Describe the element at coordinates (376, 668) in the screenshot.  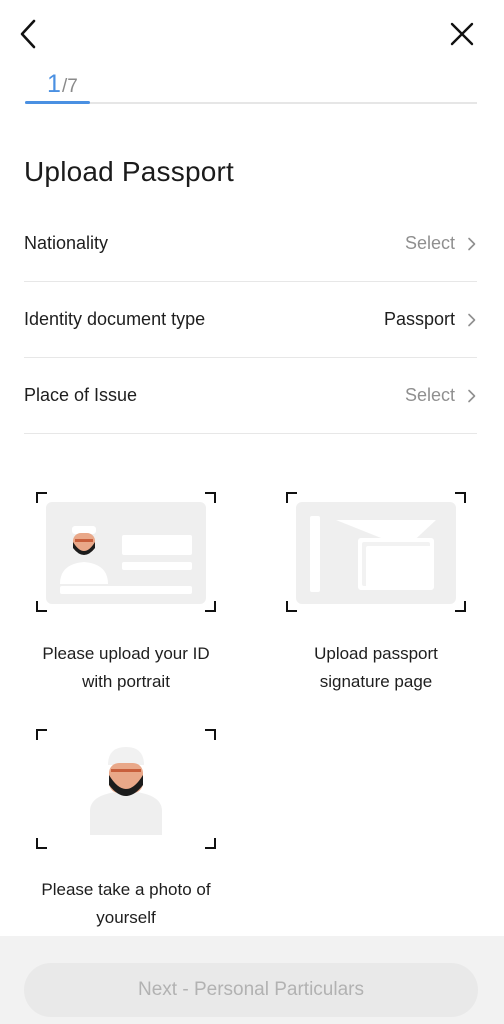
I see `upload-passport-caption: Upload passport signature page` at that location.